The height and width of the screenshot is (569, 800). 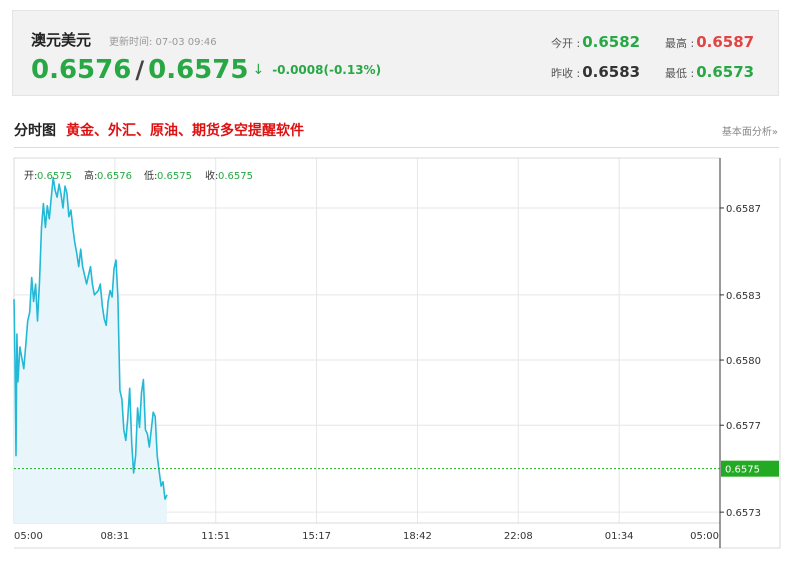 What do you see at coordinates (316, 536) in the screenshot?
I see `x-tick-label: 15:17` at bounding box center [316, 536].